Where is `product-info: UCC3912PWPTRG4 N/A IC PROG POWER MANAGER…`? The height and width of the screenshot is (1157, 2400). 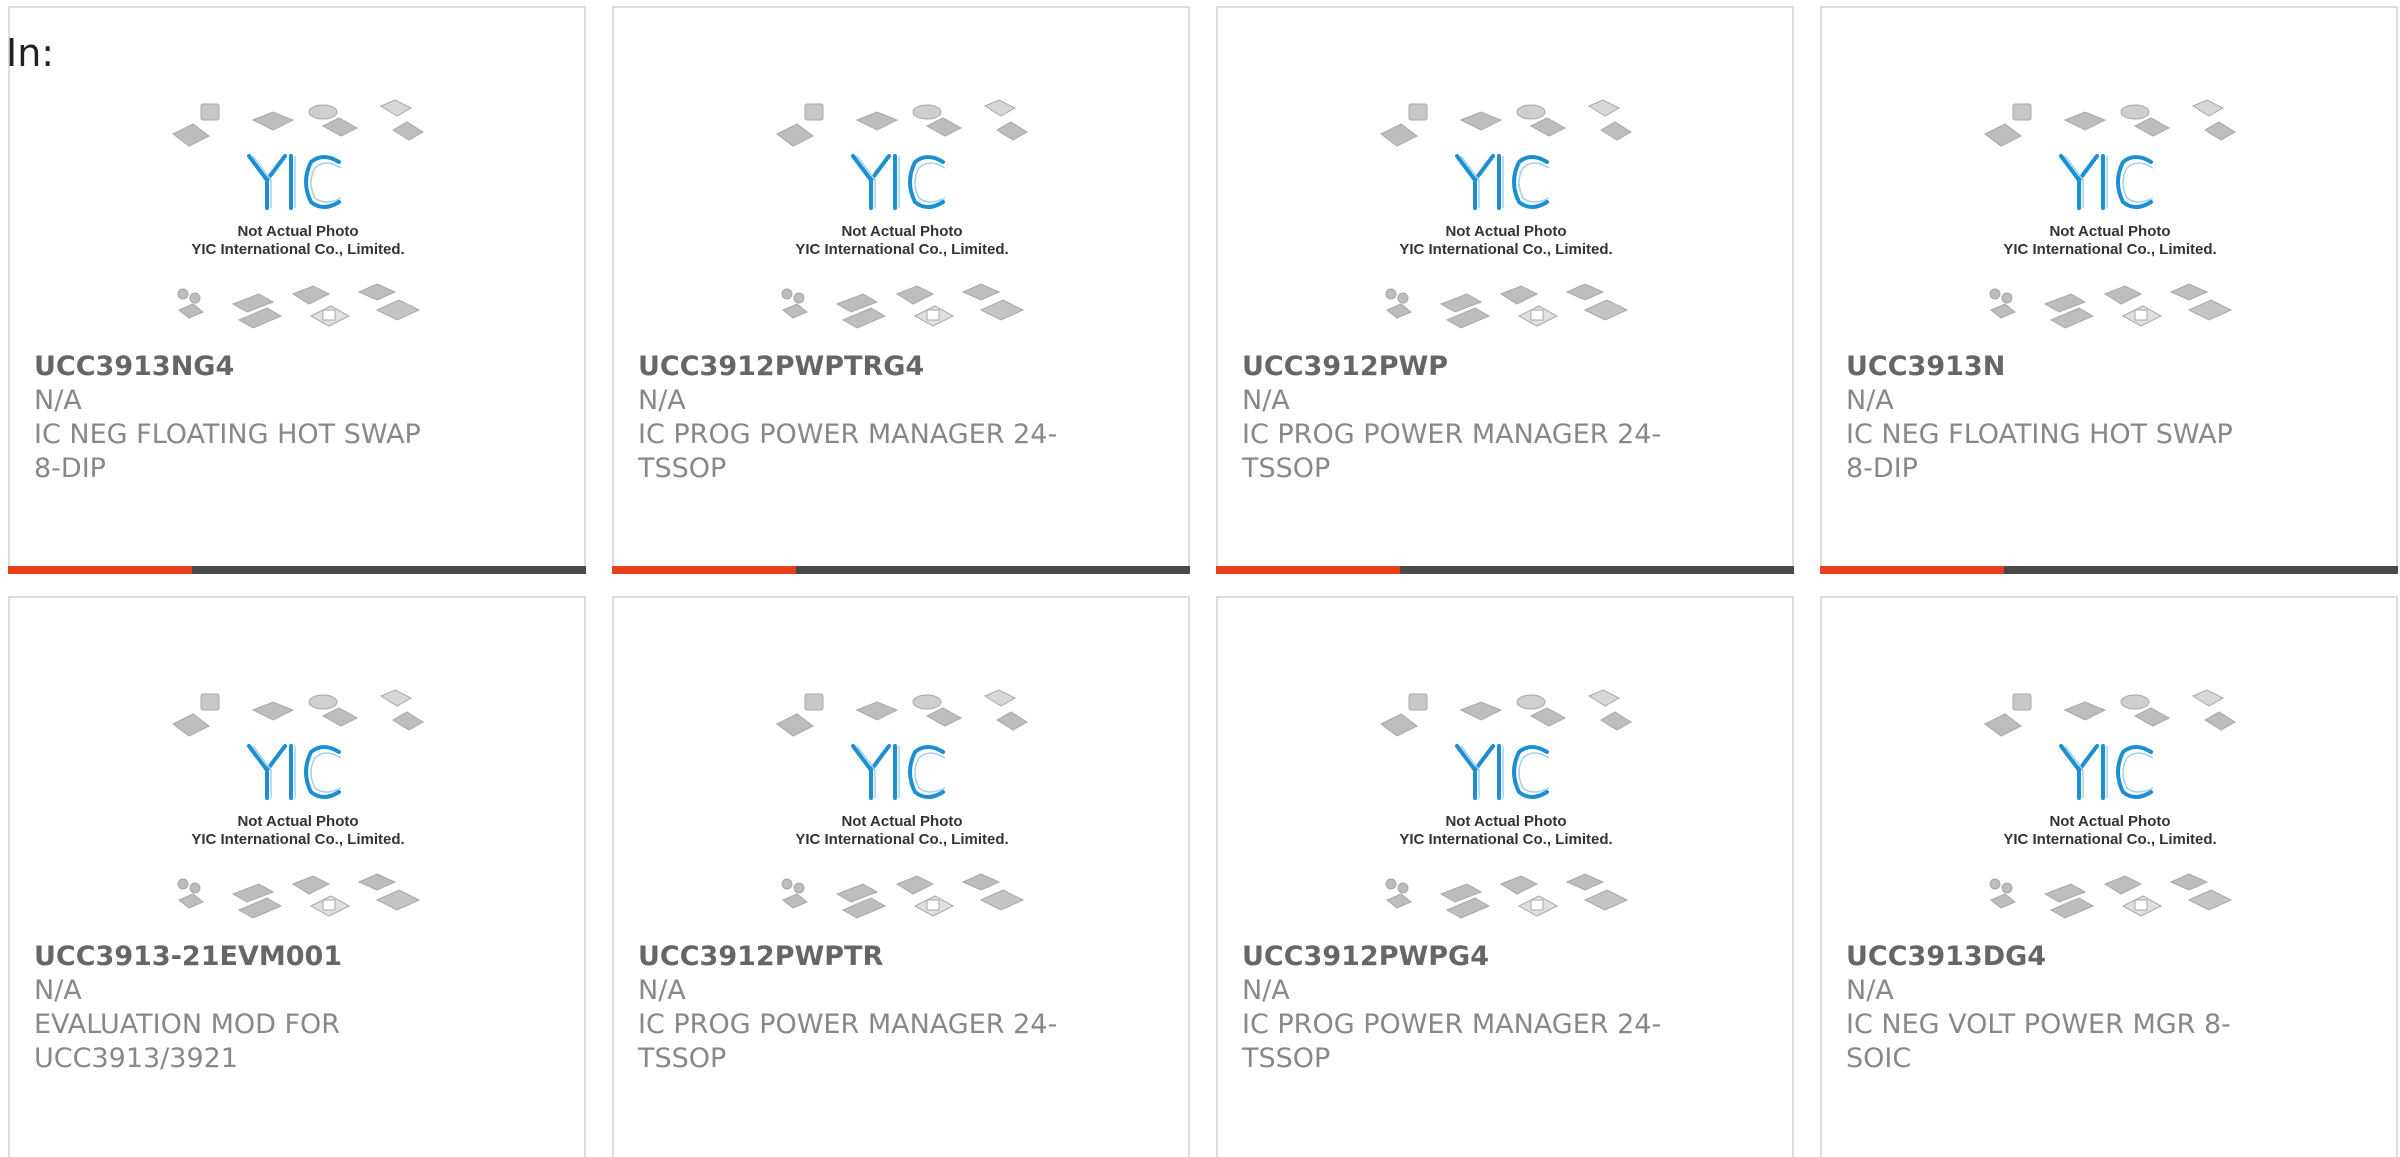 product-info: UCC3912PWPTRG4 N/A IC PROG POWER MANAGER… is located at coordinates (848, 418).